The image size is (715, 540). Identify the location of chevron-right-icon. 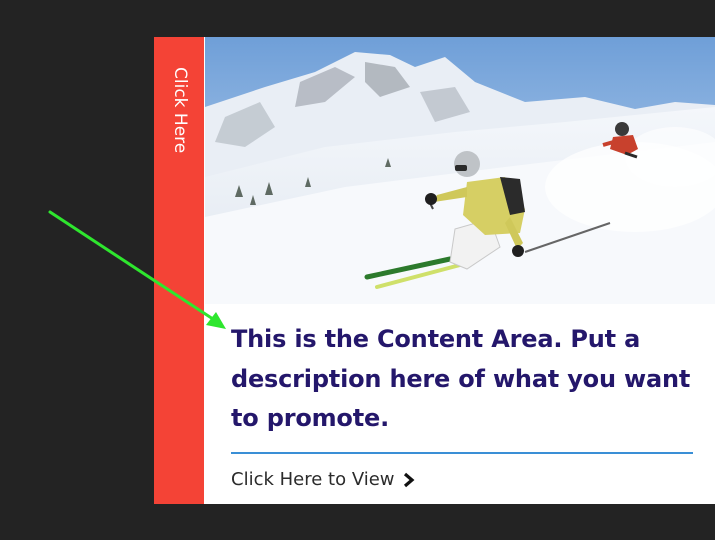
(409, 480).